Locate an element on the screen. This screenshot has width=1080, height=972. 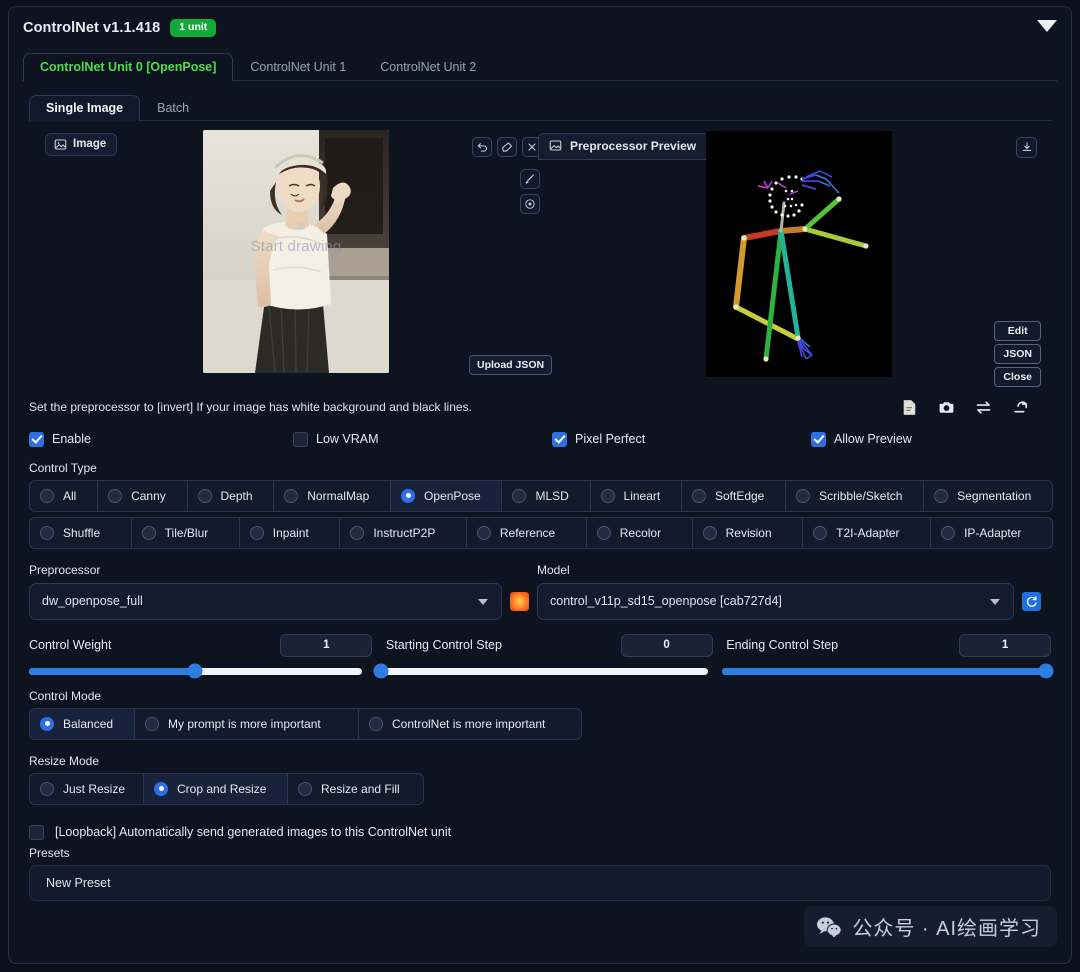
send-to-icons is located at coordinates (976, 407).